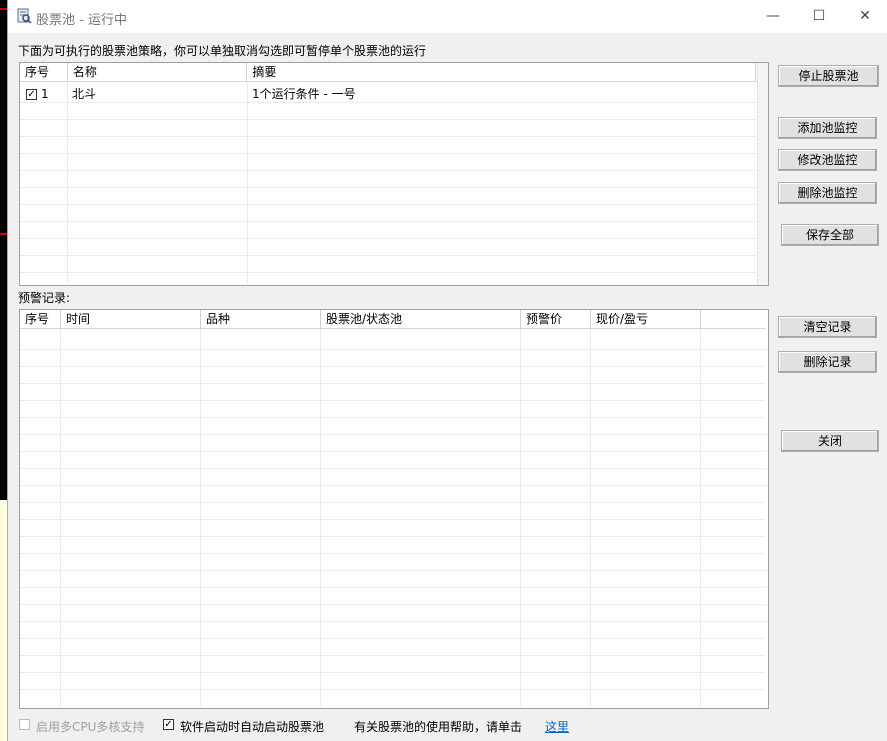 This screenshot has width=887, height=741. Describe the element at coordinates (556, 319) in the screenshot. I see `column-header-alert-price: 预警价` at that location.